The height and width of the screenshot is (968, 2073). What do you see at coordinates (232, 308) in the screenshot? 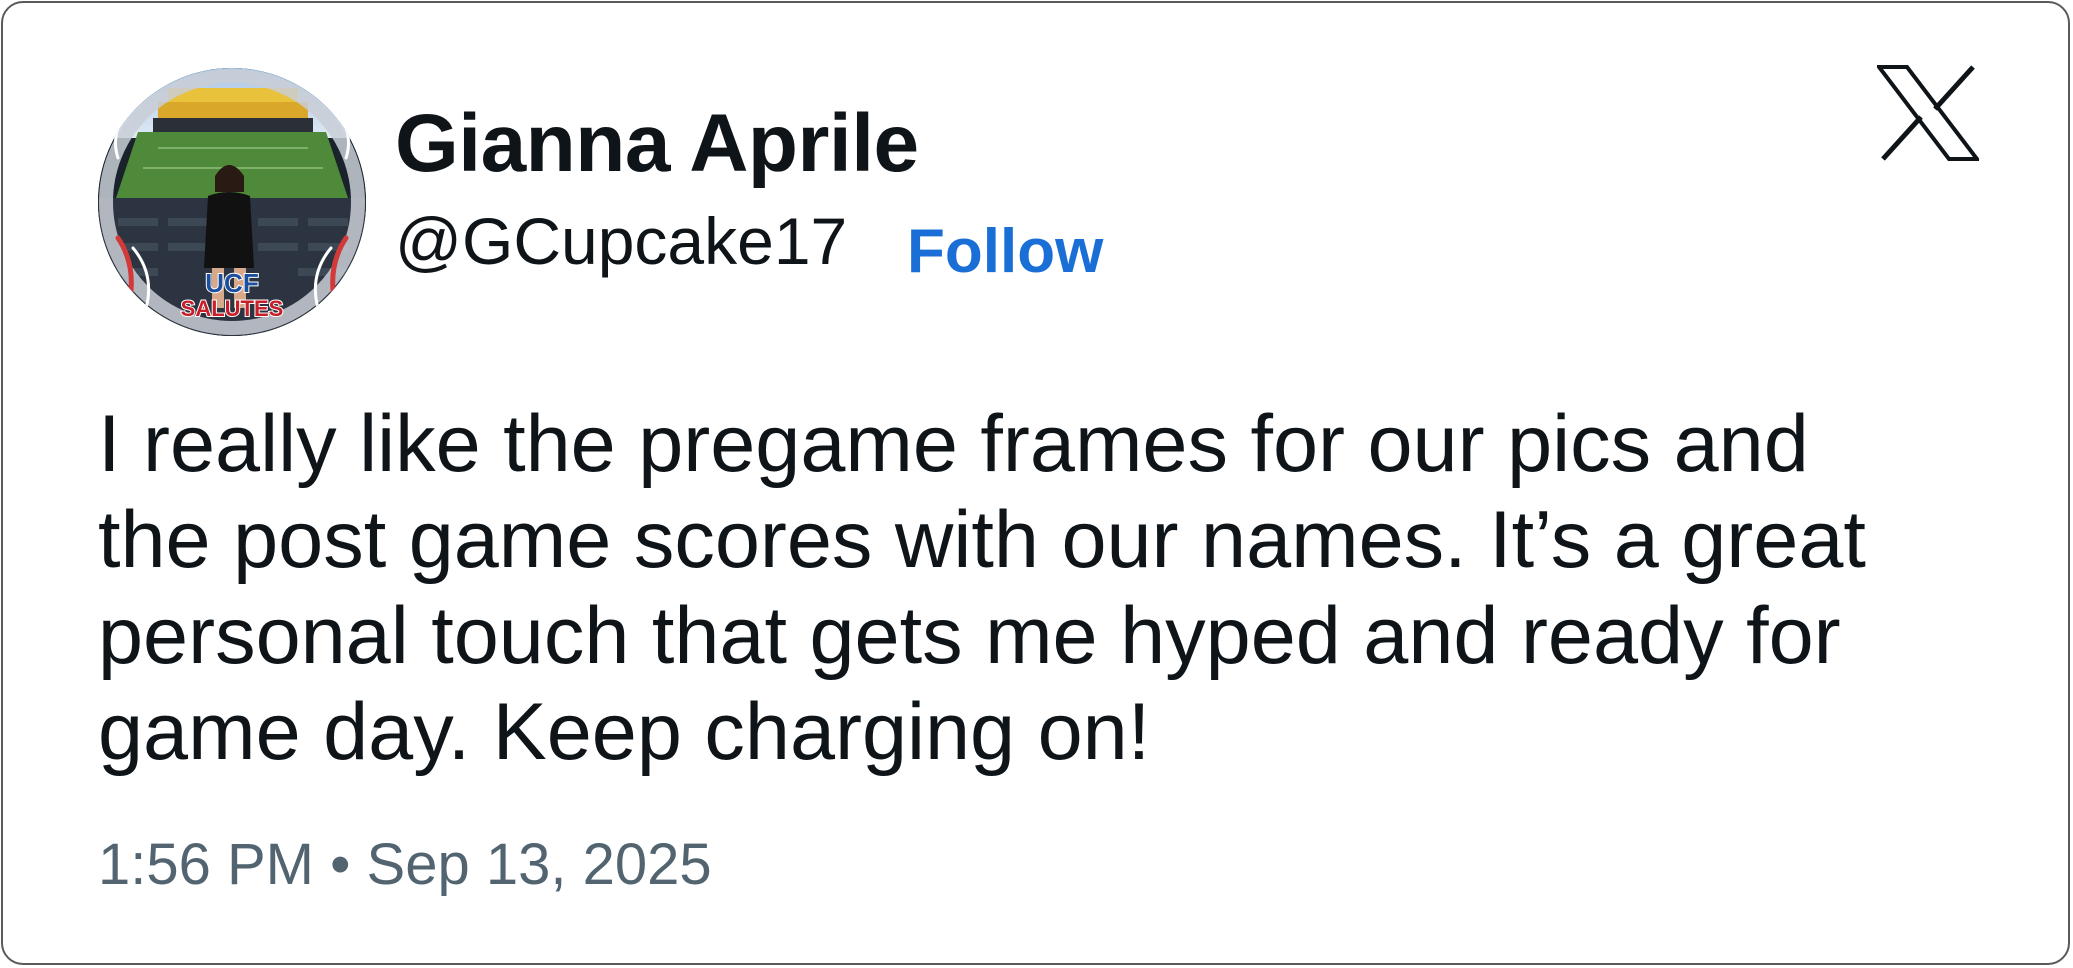
I see `avatar-badge-bottom: SALUTES` at bounding box center [232, 308].